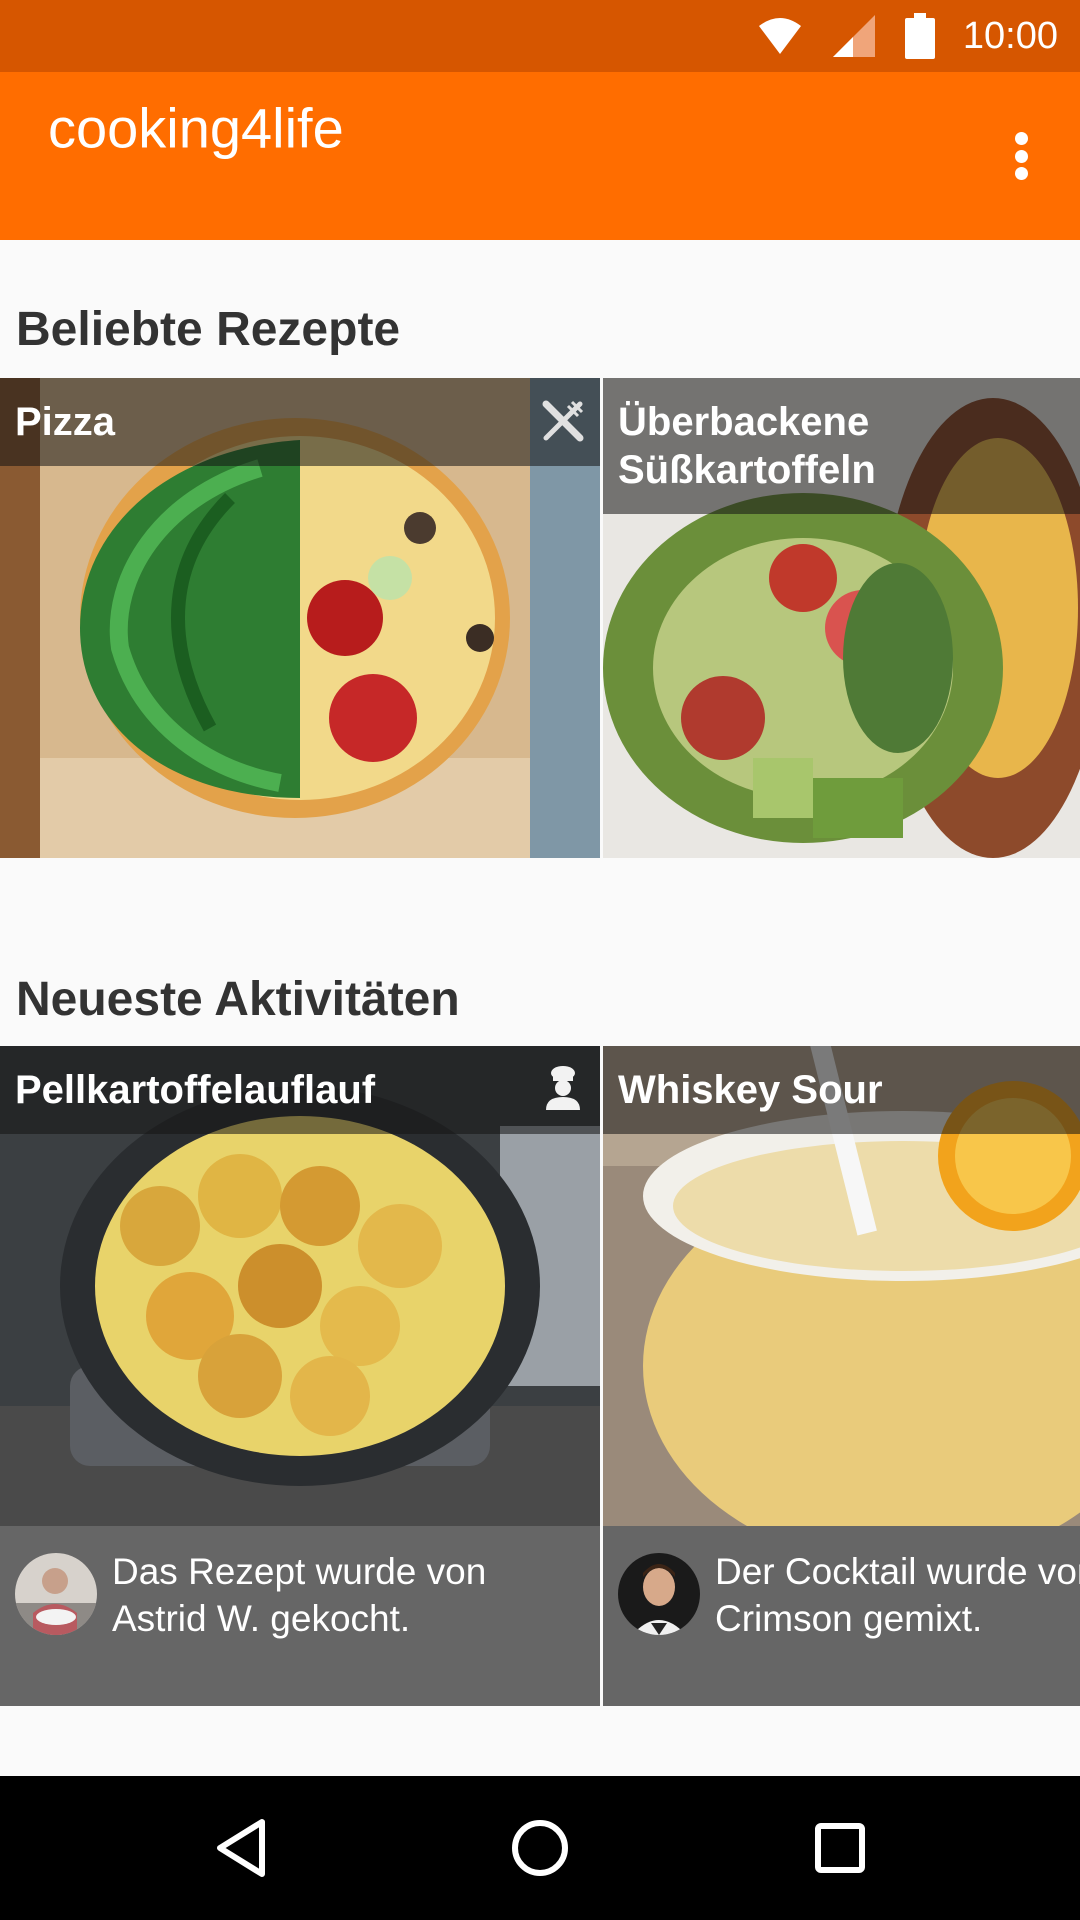 The image size is (1080, 1920). What do you see at coordinates (853, 36) in the screenshot?
I see `signal-icon` at bounding box center [853, 36].